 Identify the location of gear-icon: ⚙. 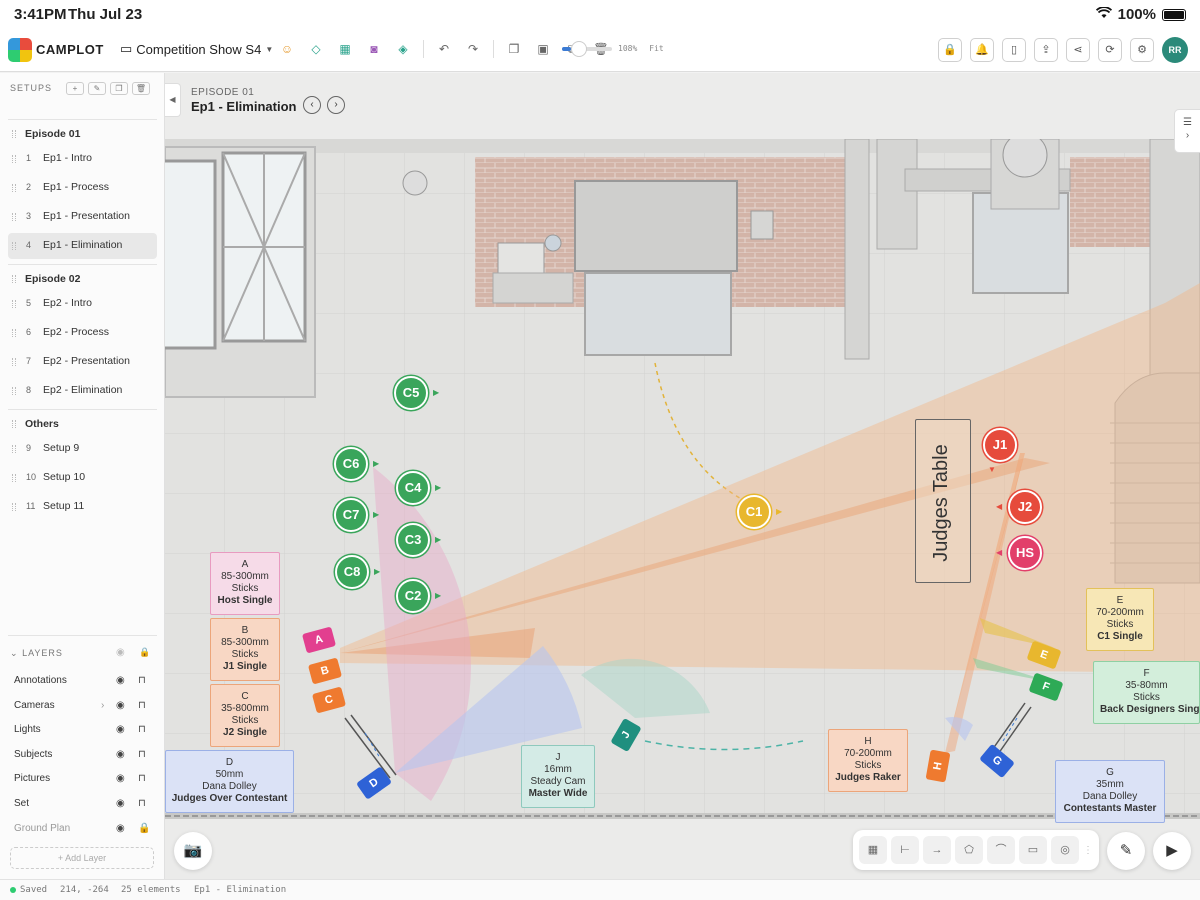
(1142, 50).